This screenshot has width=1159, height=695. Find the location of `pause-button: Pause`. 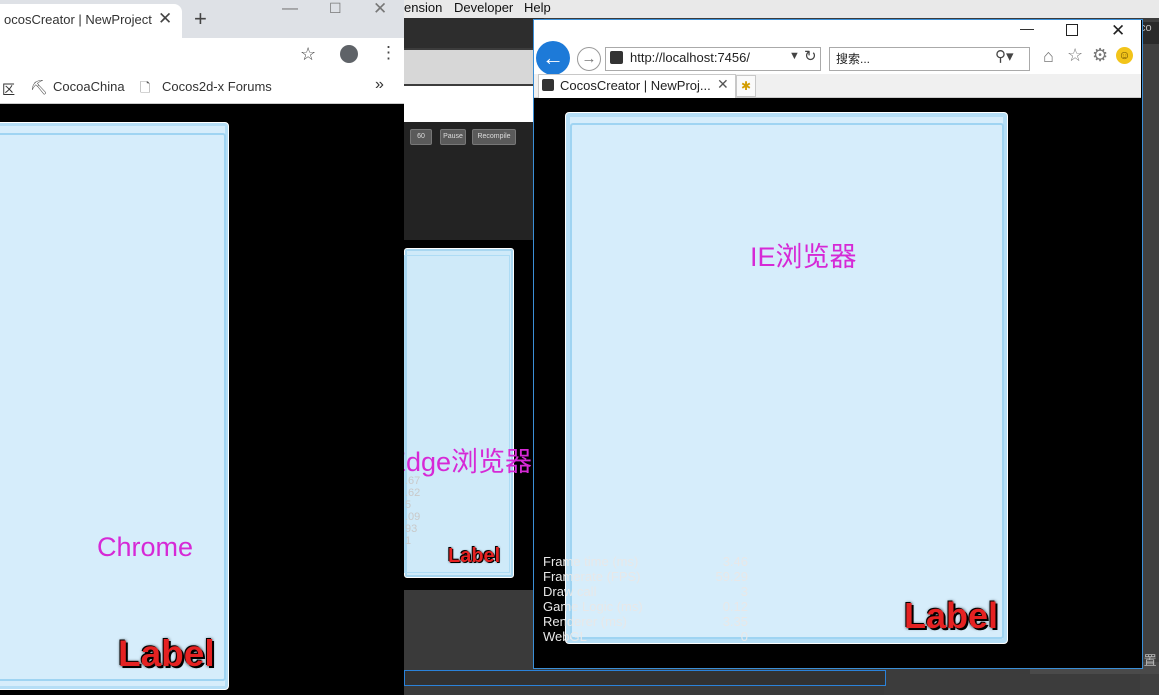

pause-button: Pause is located at coordinates (453, 137).